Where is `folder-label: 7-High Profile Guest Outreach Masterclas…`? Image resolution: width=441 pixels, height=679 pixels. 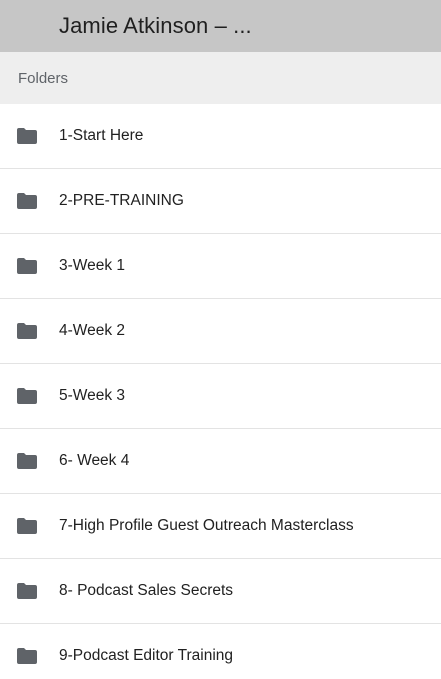
folder-label: 7-High Profile Guest Outreach Masterclas… is located at coordinates (206, 525).